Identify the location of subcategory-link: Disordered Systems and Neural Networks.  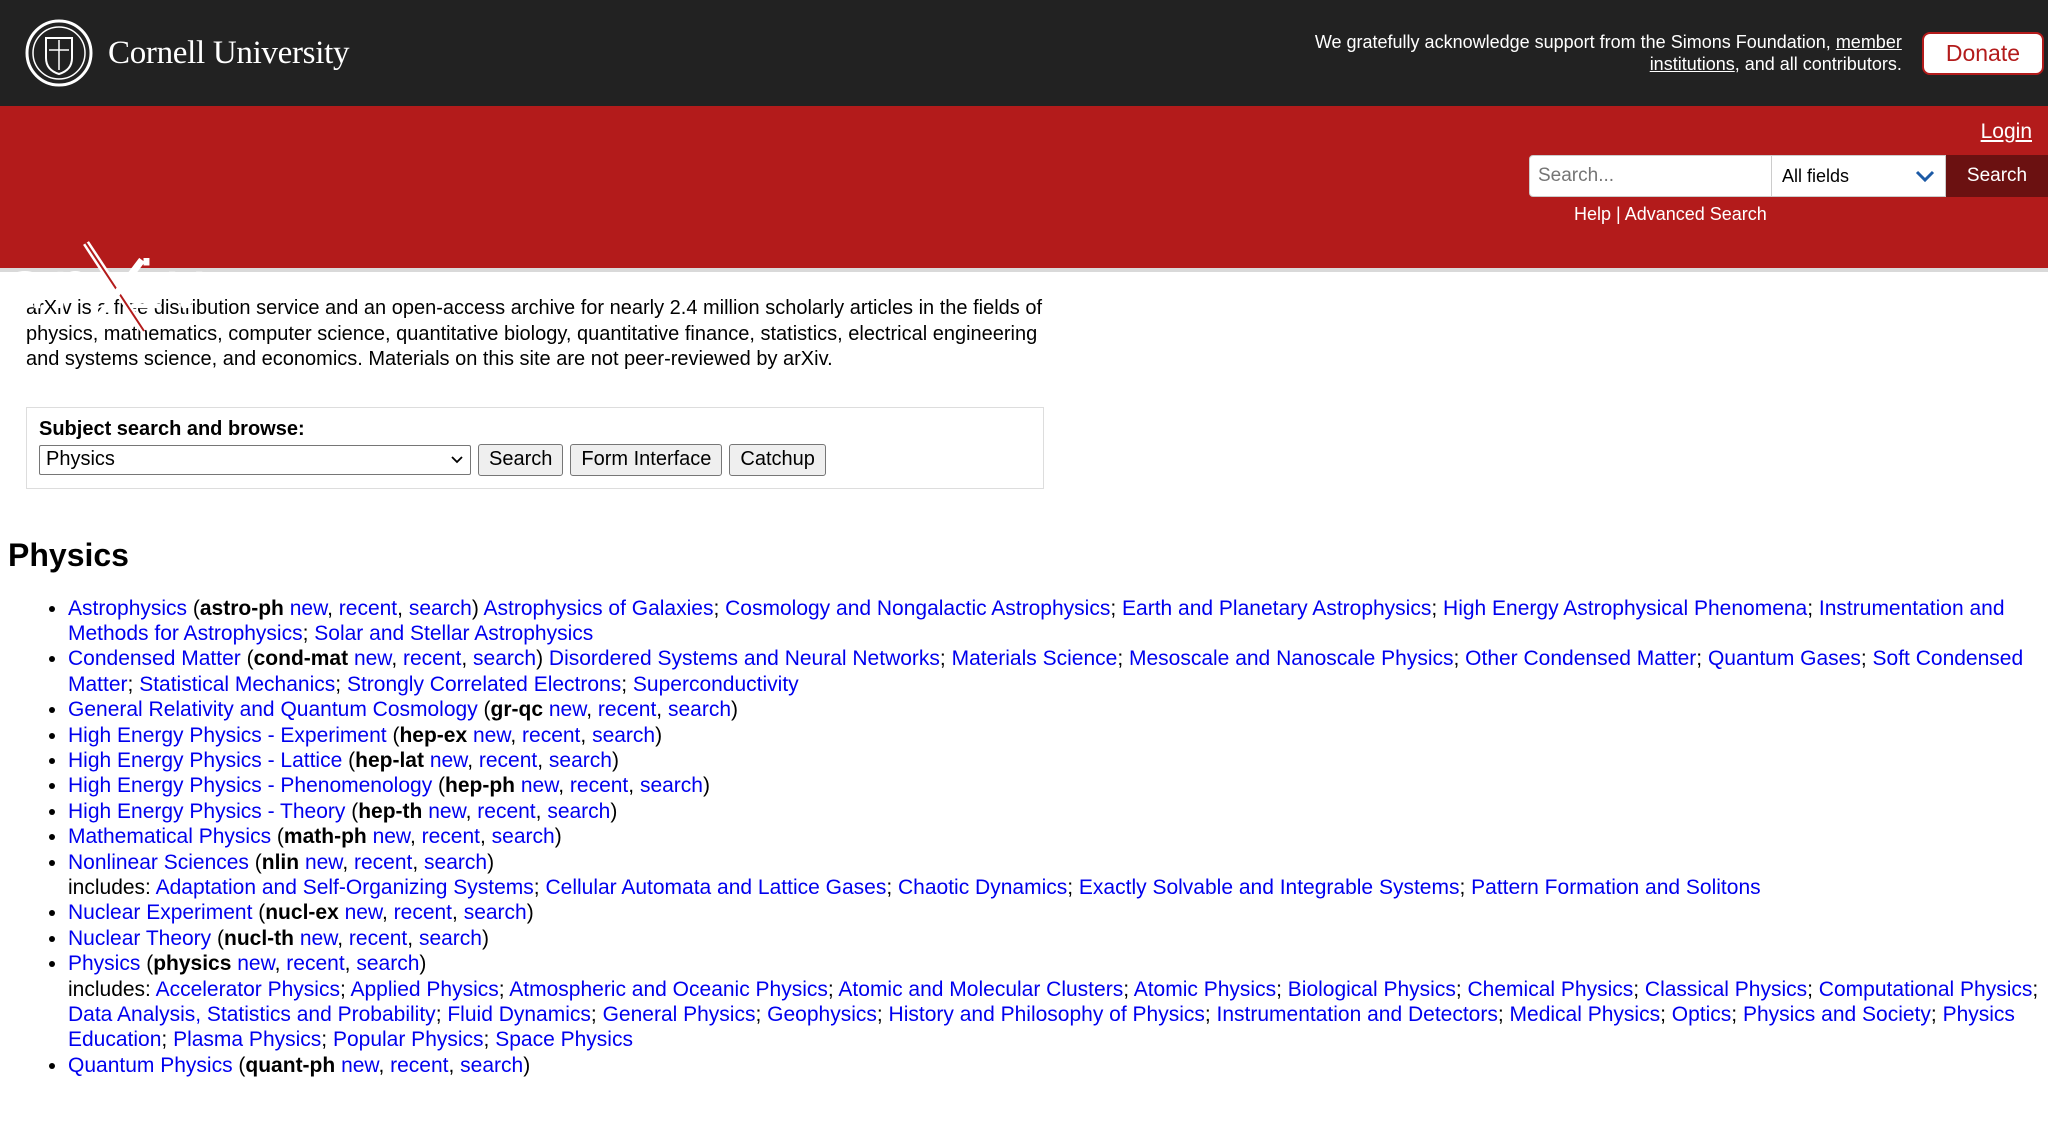
(744, 658).